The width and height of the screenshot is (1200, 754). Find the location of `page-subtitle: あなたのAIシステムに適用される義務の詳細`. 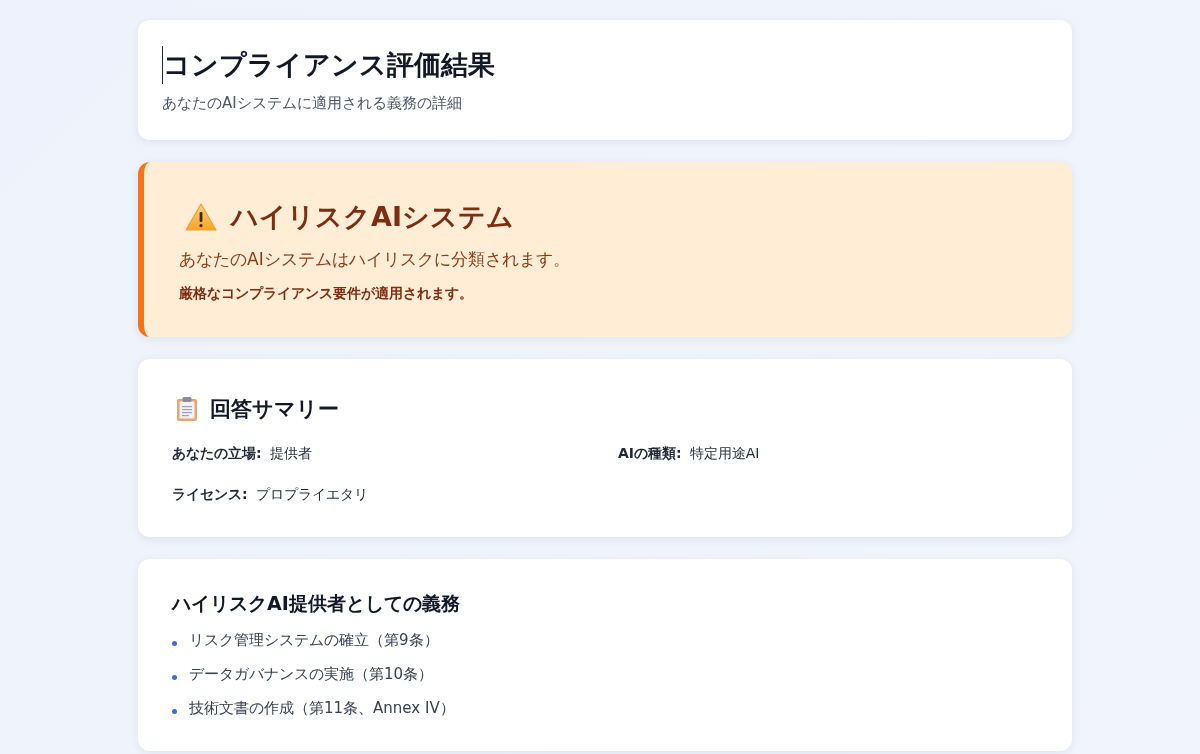

page-subtitle: あなたのAIシステムに適用される義務の詳細 is located at coordinates (312, 103).